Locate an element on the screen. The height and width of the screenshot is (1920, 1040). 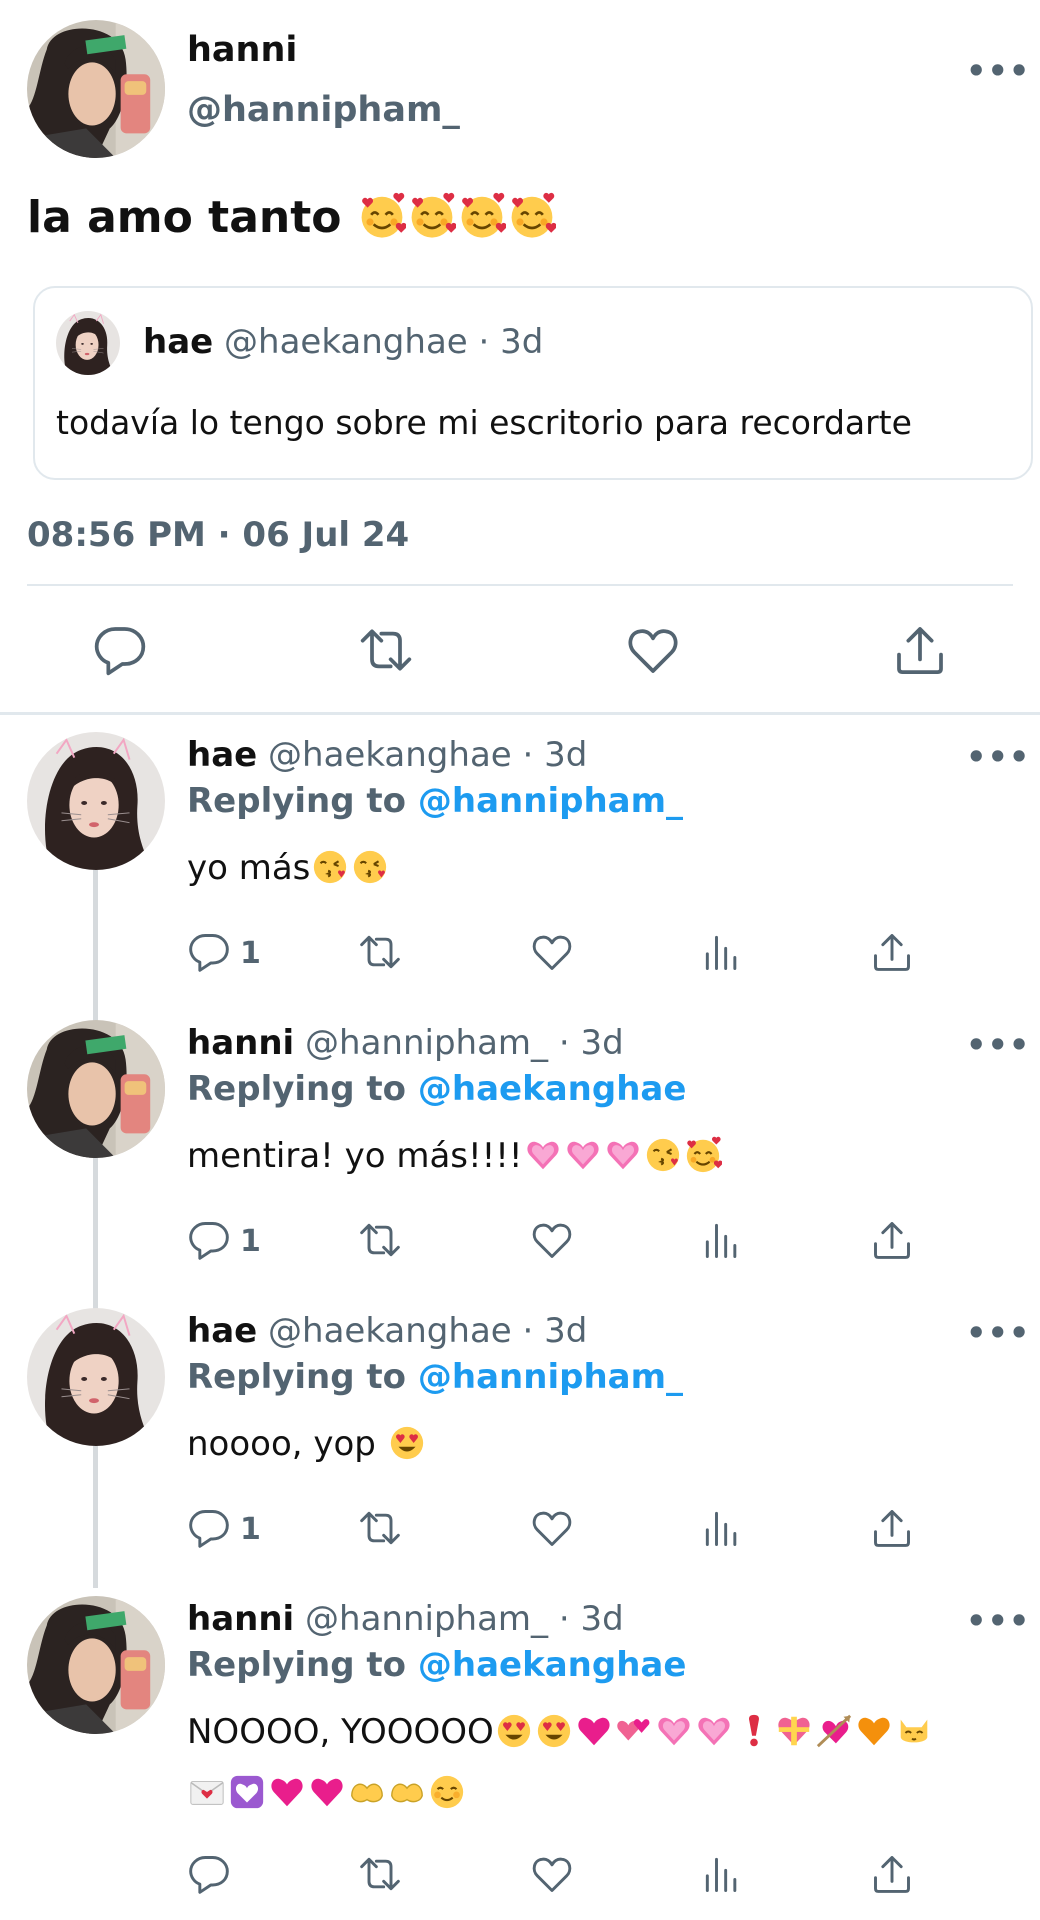
tweet-text: la amo tanto is located at coordinates (292, 218).